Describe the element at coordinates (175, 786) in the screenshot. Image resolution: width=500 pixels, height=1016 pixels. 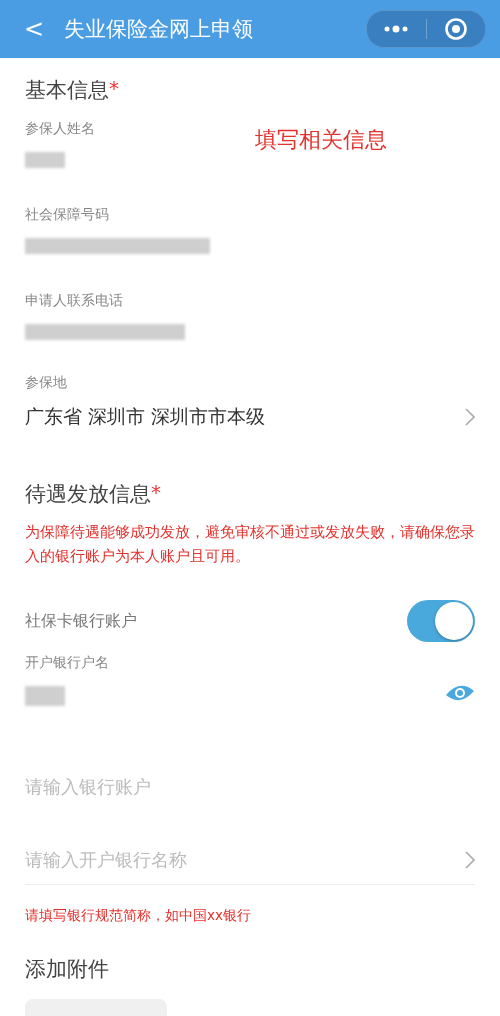
I see `input-field: 请输入银行账户` at that location.